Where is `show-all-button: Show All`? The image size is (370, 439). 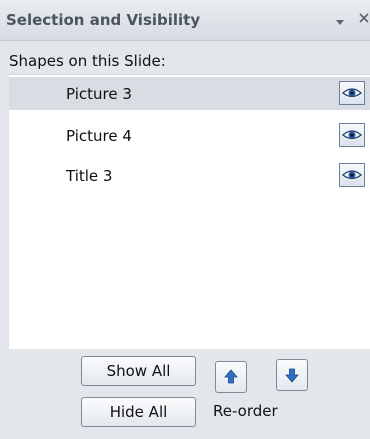 show-all-button: Show All is located at coordinates (138, 371).